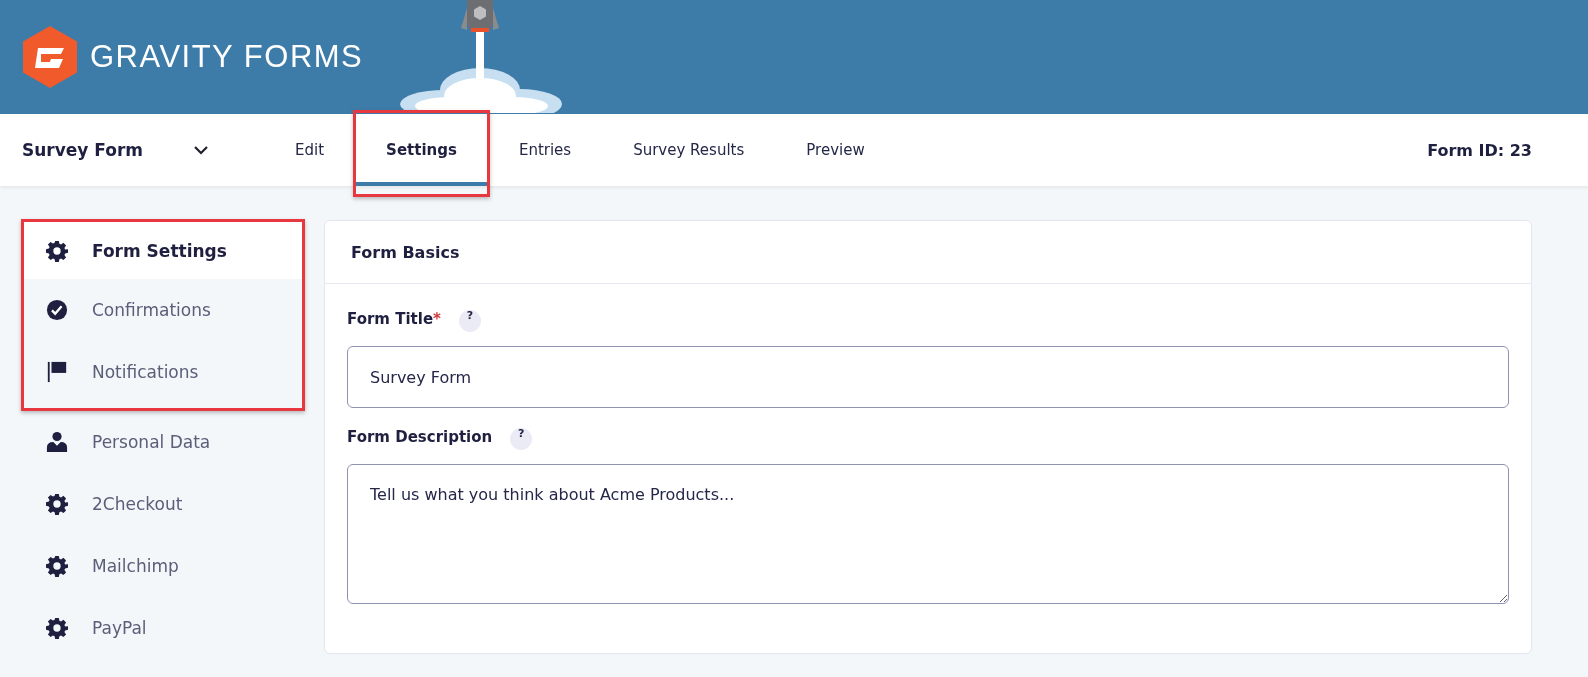 This screenshot has width=1588, height=677. What do you see at coordinates (163, 372) in the screenshot?
I see `sidebar-item: Notifications` at bounding box center [163, 372].